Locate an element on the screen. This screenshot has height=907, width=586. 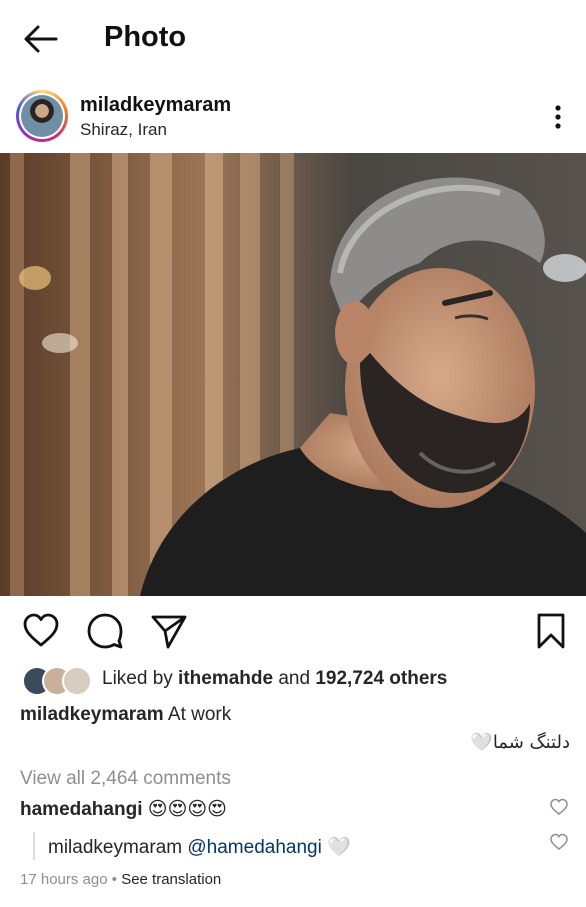
likes-middle: and is located at coordinates (294, 678).